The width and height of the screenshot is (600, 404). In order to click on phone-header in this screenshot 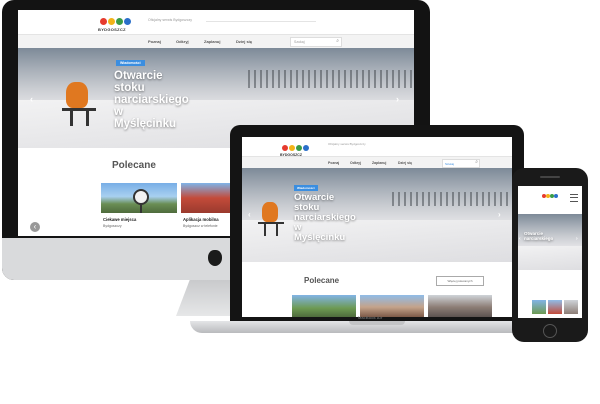, I will do `click(550, 200)`.